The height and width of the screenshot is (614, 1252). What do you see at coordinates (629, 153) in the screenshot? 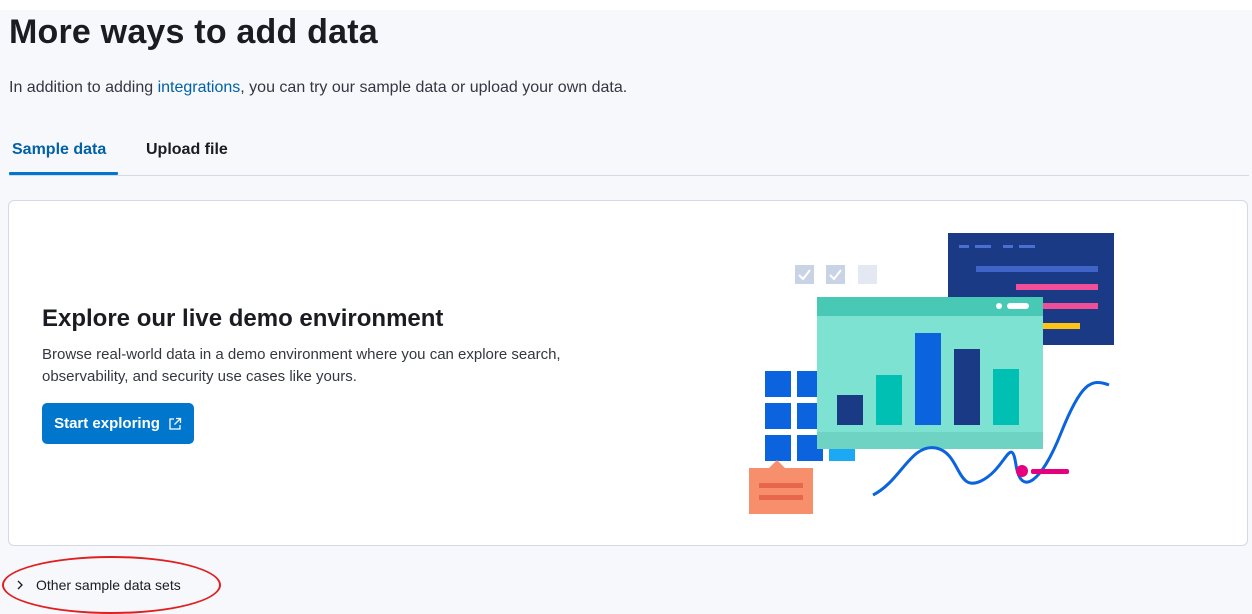
I see `data-tabs: Sample data Upload file` at bounding box center [629, 153].